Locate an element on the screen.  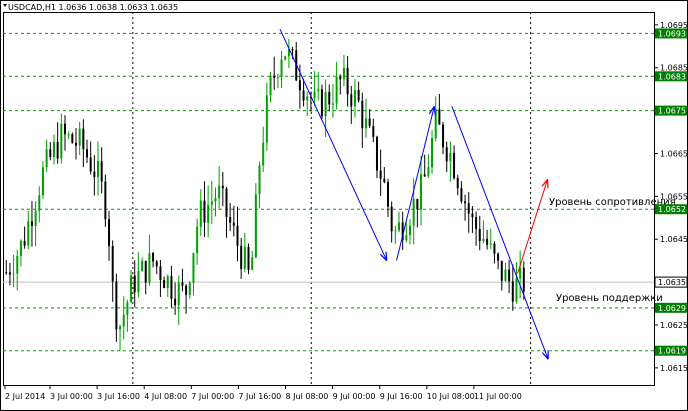
current-price-label: 1.0635 is located at coordinates (672, 282).